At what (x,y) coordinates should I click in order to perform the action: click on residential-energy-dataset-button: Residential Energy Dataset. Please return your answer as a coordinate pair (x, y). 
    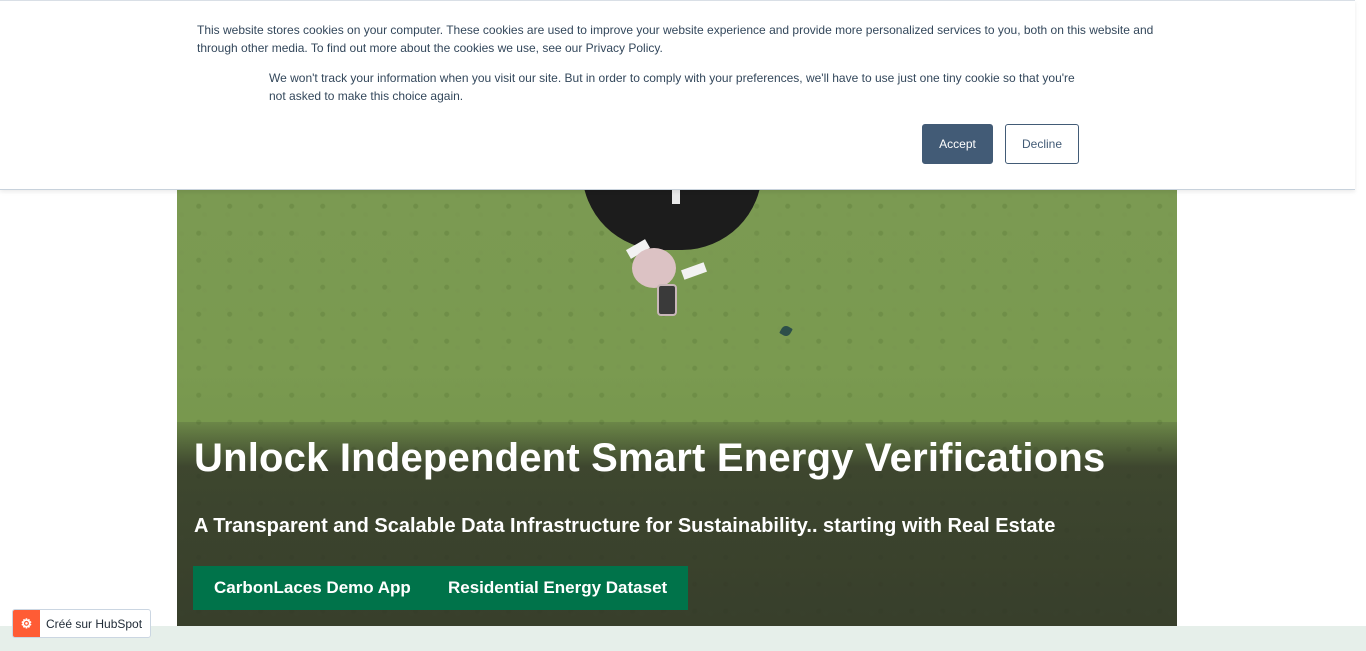
    Looking at the image, I should click on (558, 588).